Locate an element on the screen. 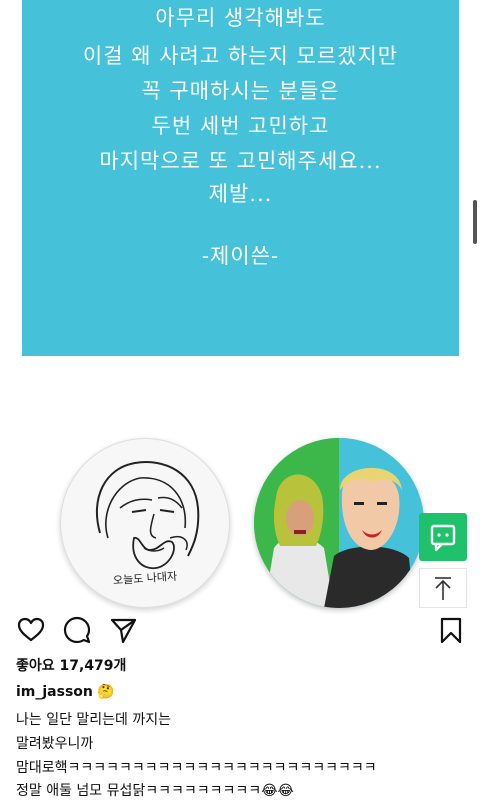 The height and width of the screenshot is (801, 480). like-count: 좋아요 17,479개 is located at coordinates (71, 665).